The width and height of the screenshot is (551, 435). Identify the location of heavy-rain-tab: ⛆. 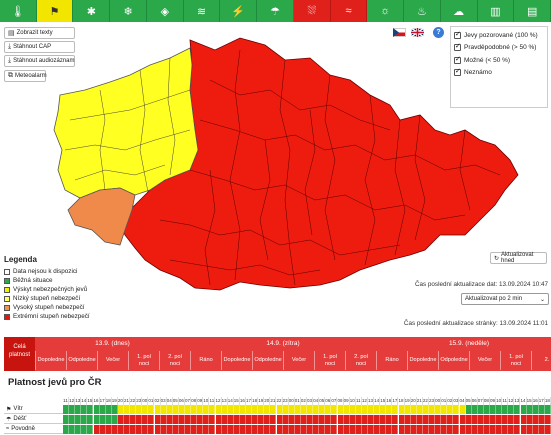
(312, 11).